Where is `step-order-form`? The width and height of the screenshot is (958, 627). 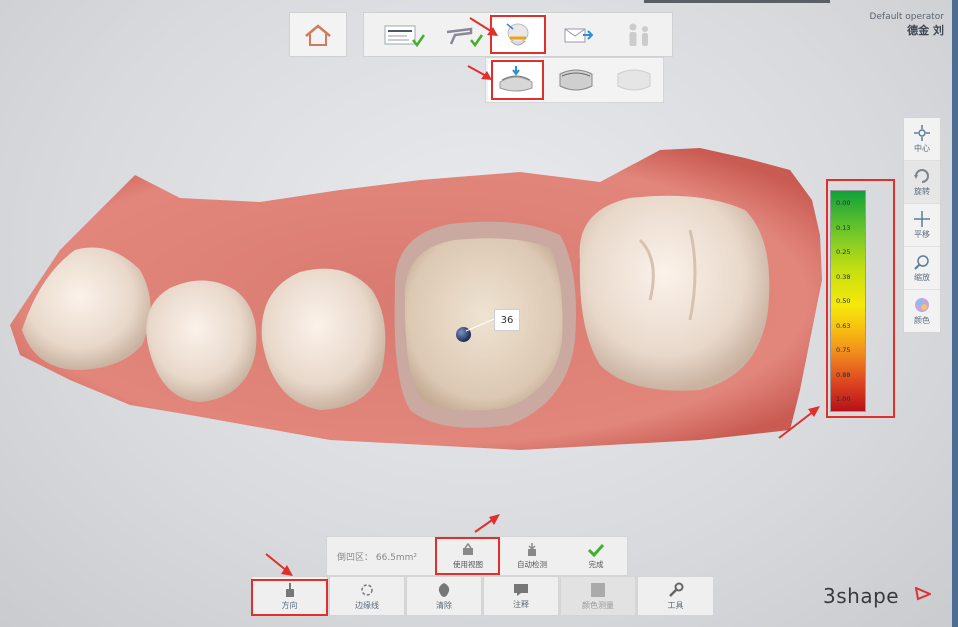
step-order-form is located at coordinates (402, 34).